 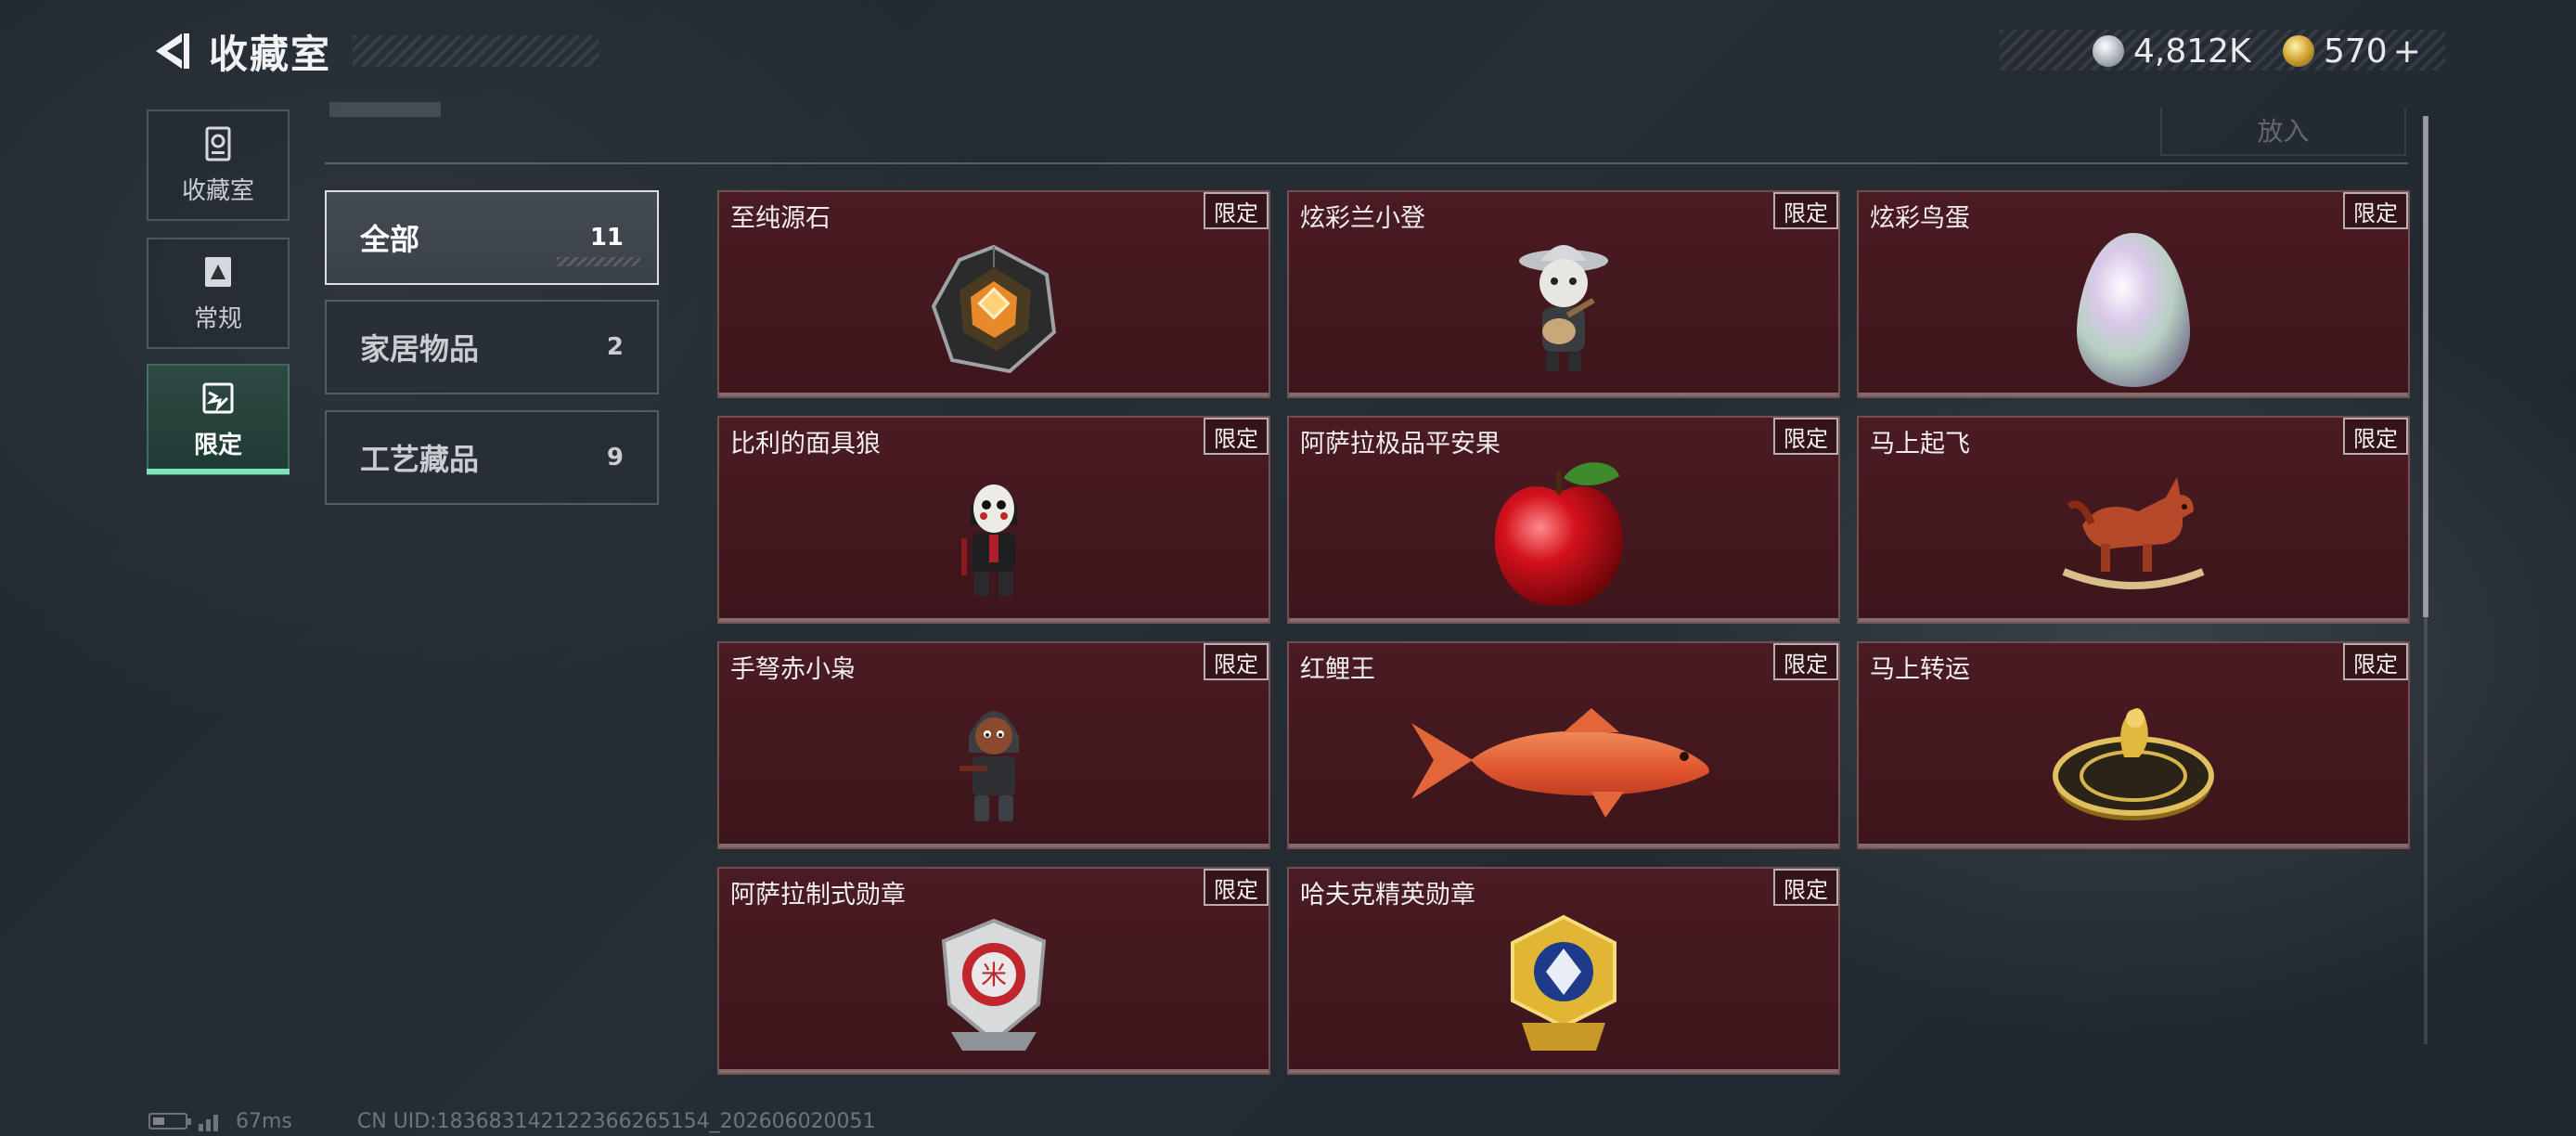 I want to click on crystal-icon, so click(x=994, y=309).